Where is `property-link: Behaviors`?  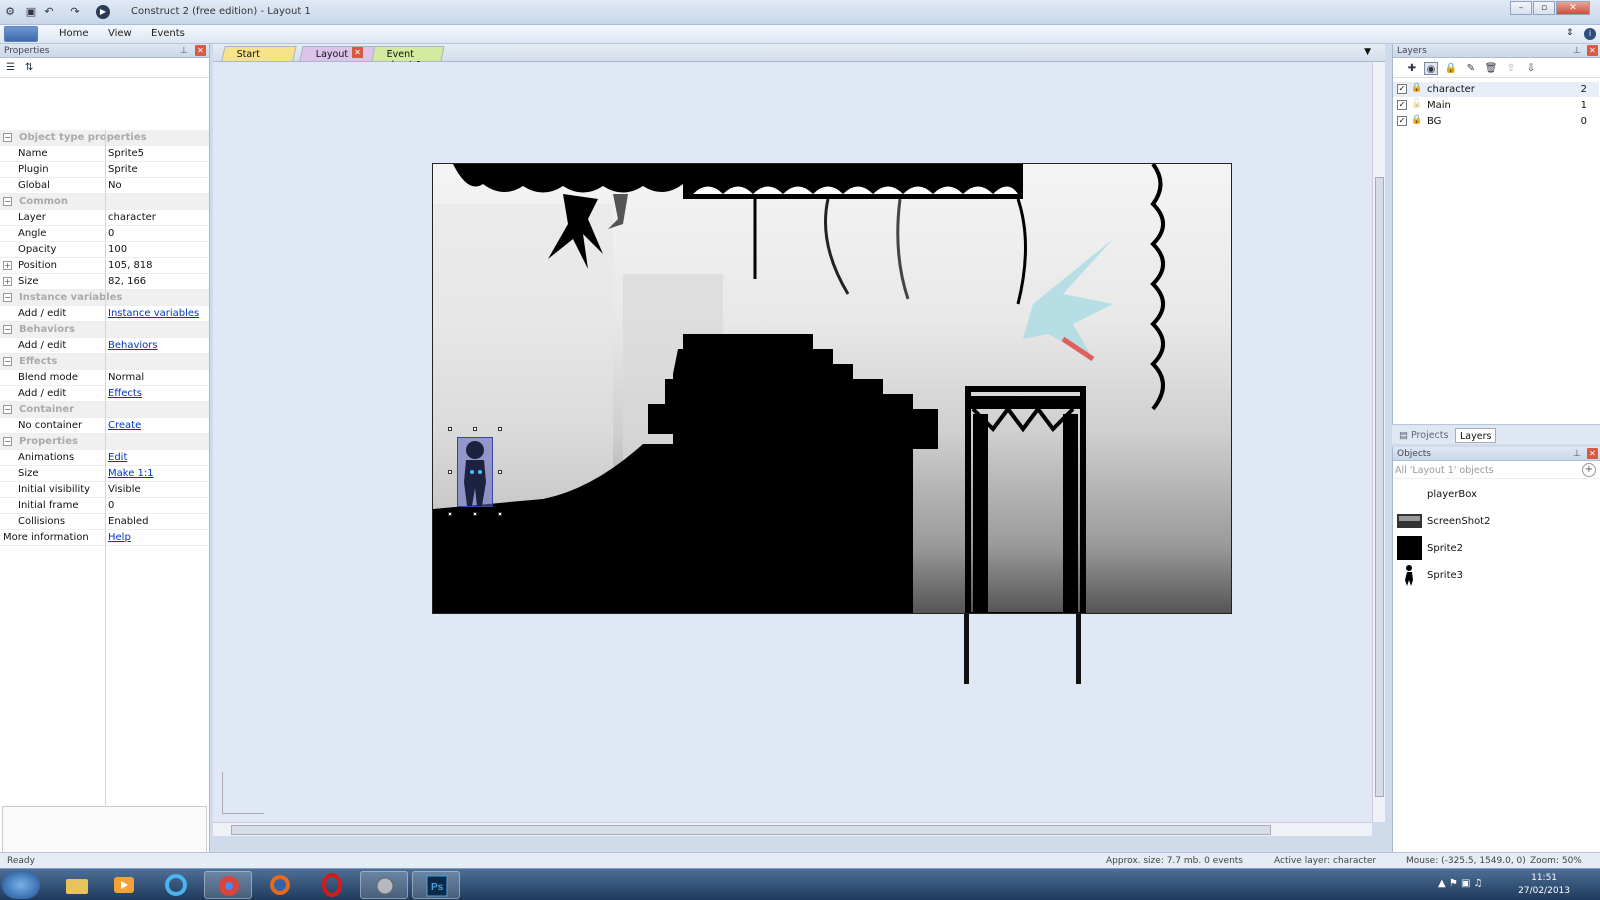 property-link: Behaviors is located at coordinates (133, 345).